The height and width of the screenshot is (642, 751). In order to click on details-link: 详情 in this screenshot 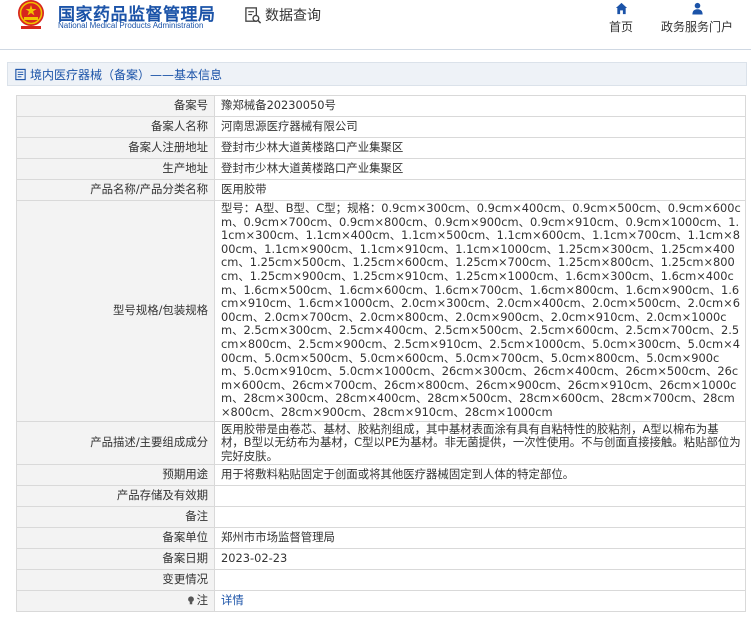, I will do `click(480, 601)`.